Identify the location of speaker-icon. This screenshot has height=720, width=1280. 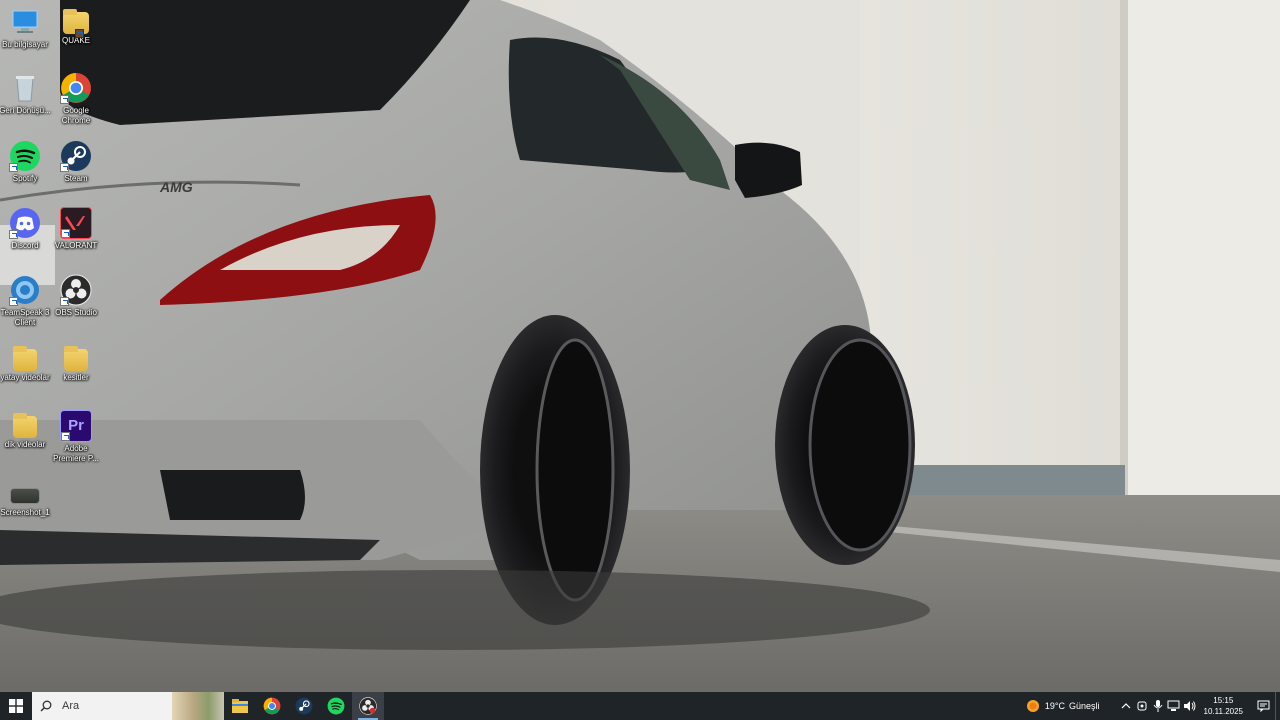
(1190, 706).